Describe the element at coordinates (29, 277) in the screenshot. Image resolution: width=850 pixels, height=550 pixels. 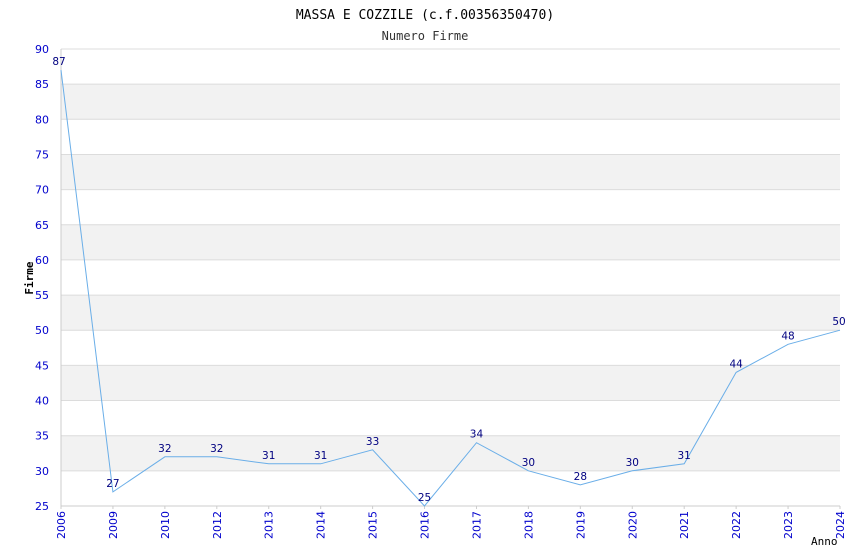
I see `y-axis-label: Firme` at that location.